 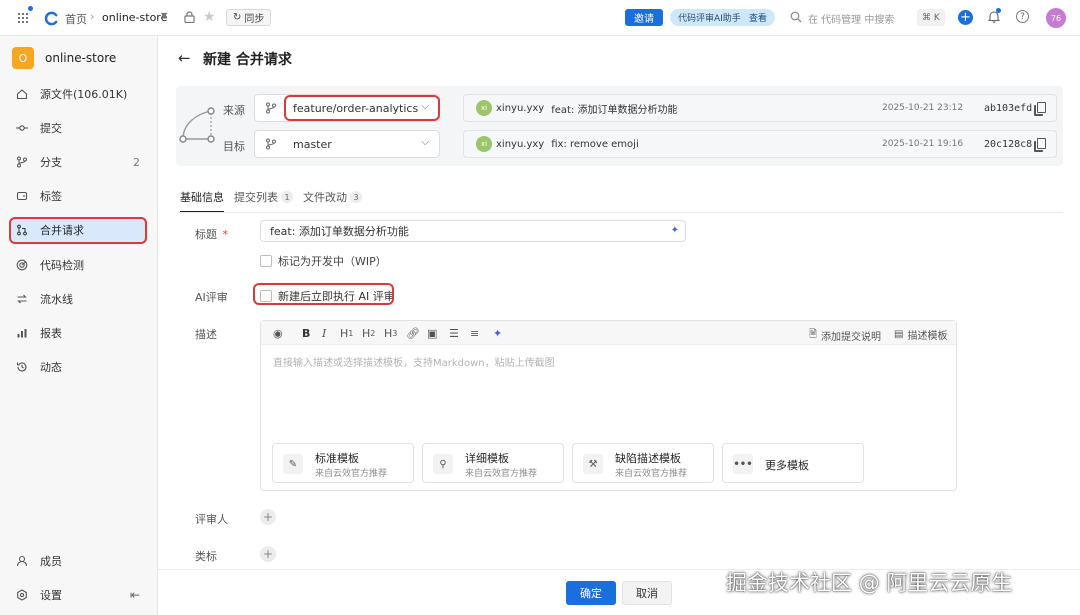 I want to click on commit-message: fix: remove emoji, so click(x=595, y=144).